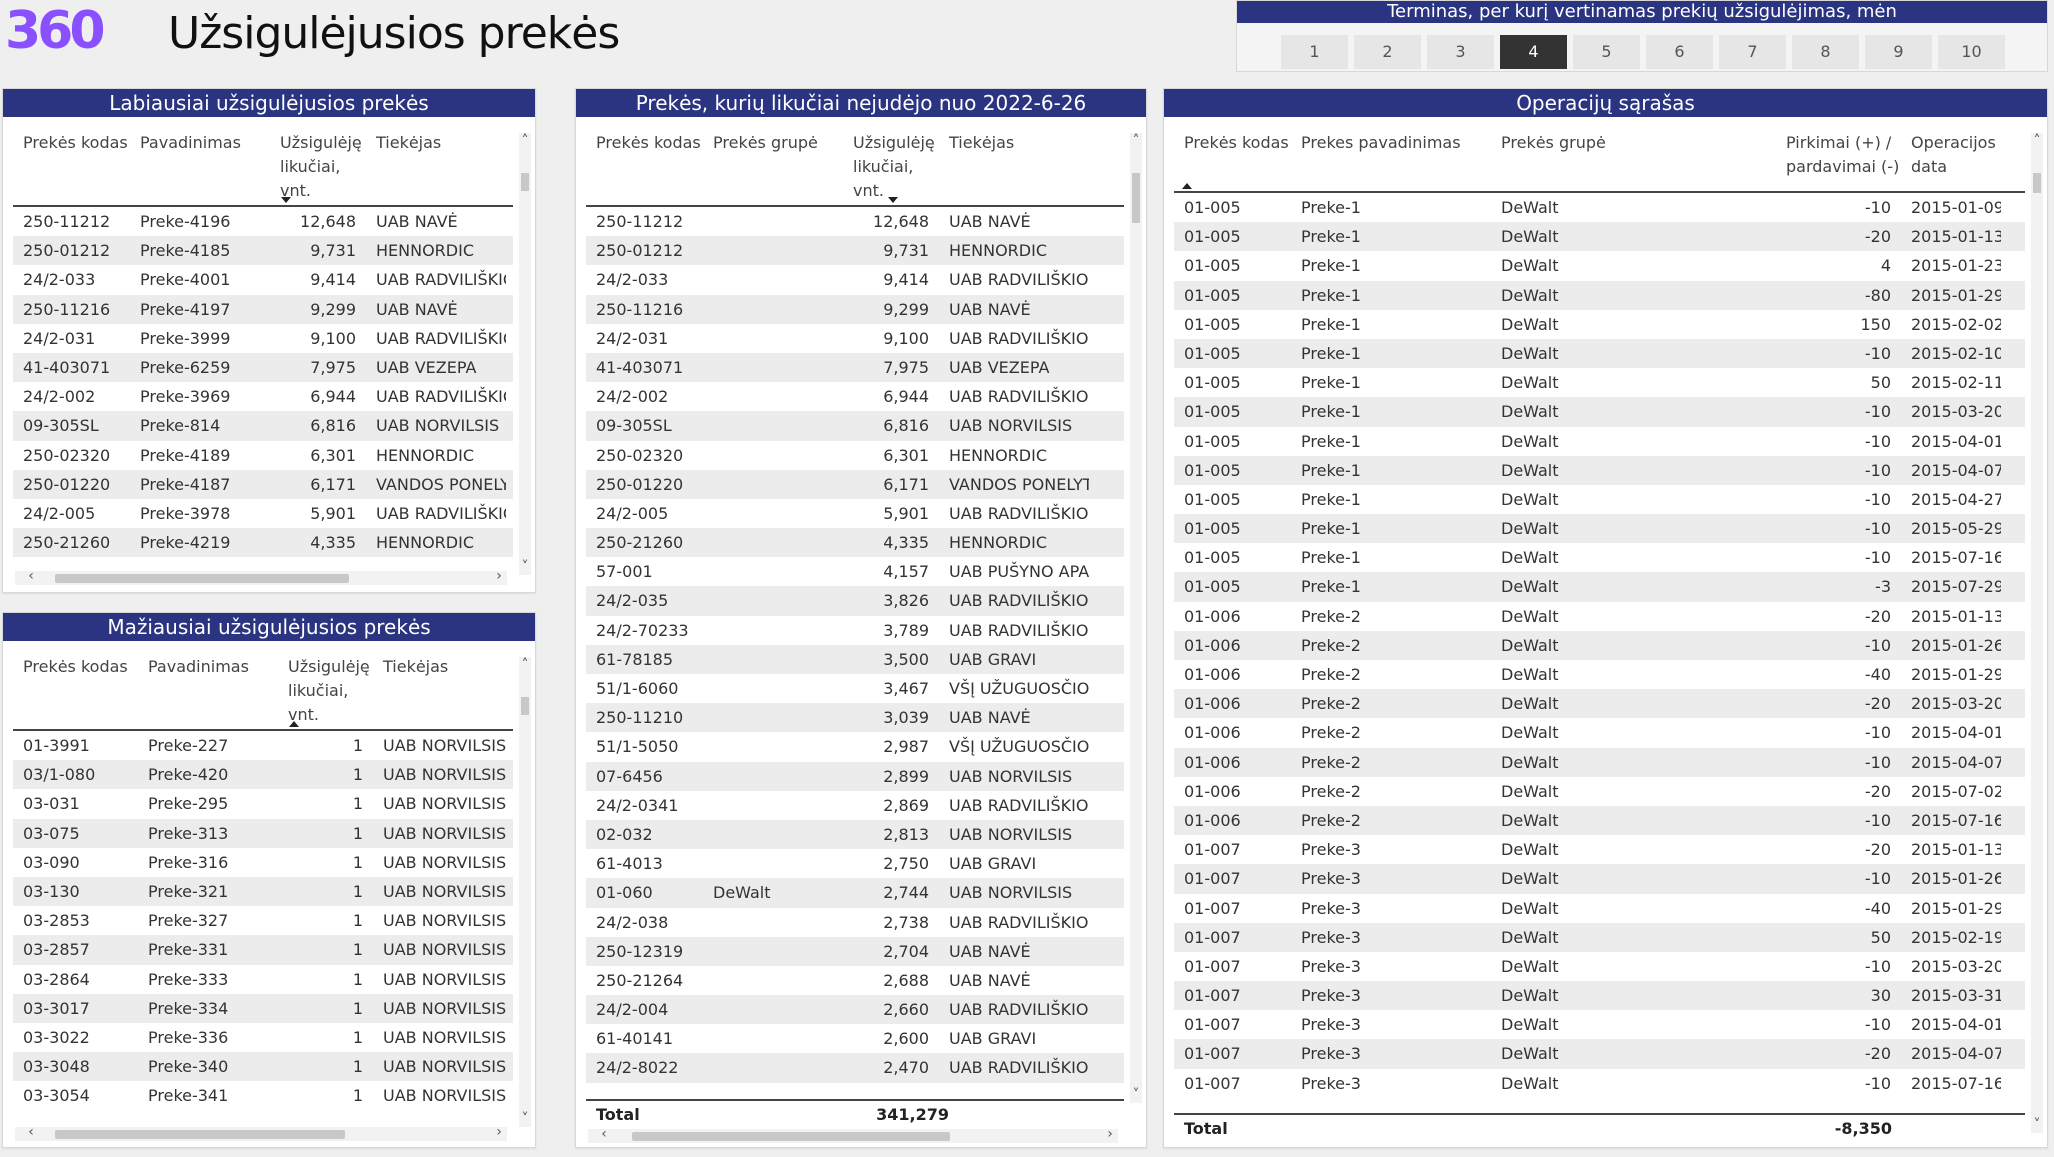 The image size is (2054, 1157). What do you see at coordinates (1599, 704) in the screenshot?
I see `table-row: 01-006 Preke-2 DeWalt -20 2015-03-20` at bounding box center [1599, 704].